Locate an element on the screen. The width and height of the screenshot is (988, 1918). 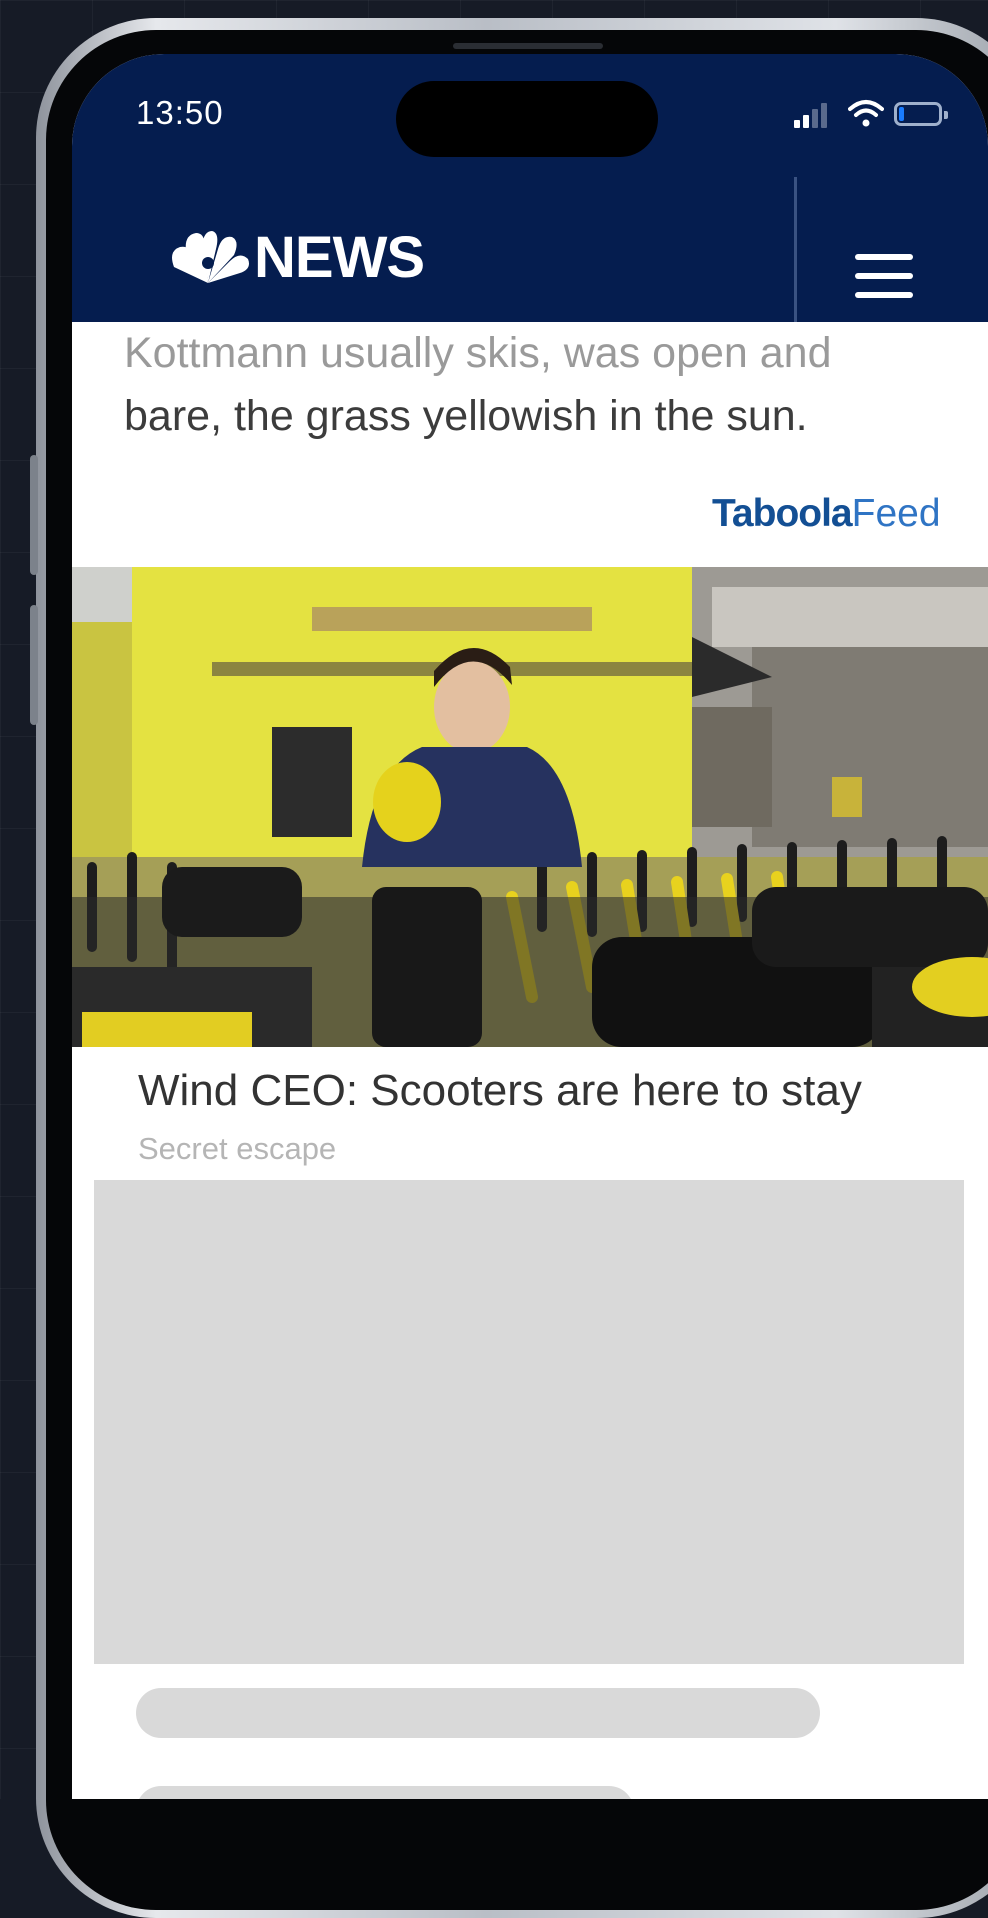
dynamic-island is located at coordinates (527, 119).